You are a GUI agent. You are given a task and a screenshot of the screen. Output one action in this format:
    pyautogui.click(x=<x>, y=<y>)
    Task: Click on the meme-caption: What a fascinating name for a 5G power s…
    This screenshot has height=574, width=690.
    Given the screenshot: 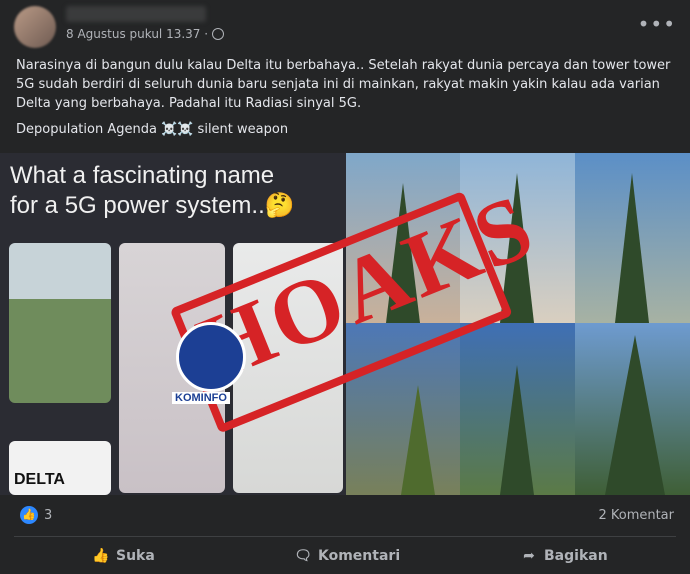 What is the action you would take?
    pyautogui.click(x=152, y=191)
    